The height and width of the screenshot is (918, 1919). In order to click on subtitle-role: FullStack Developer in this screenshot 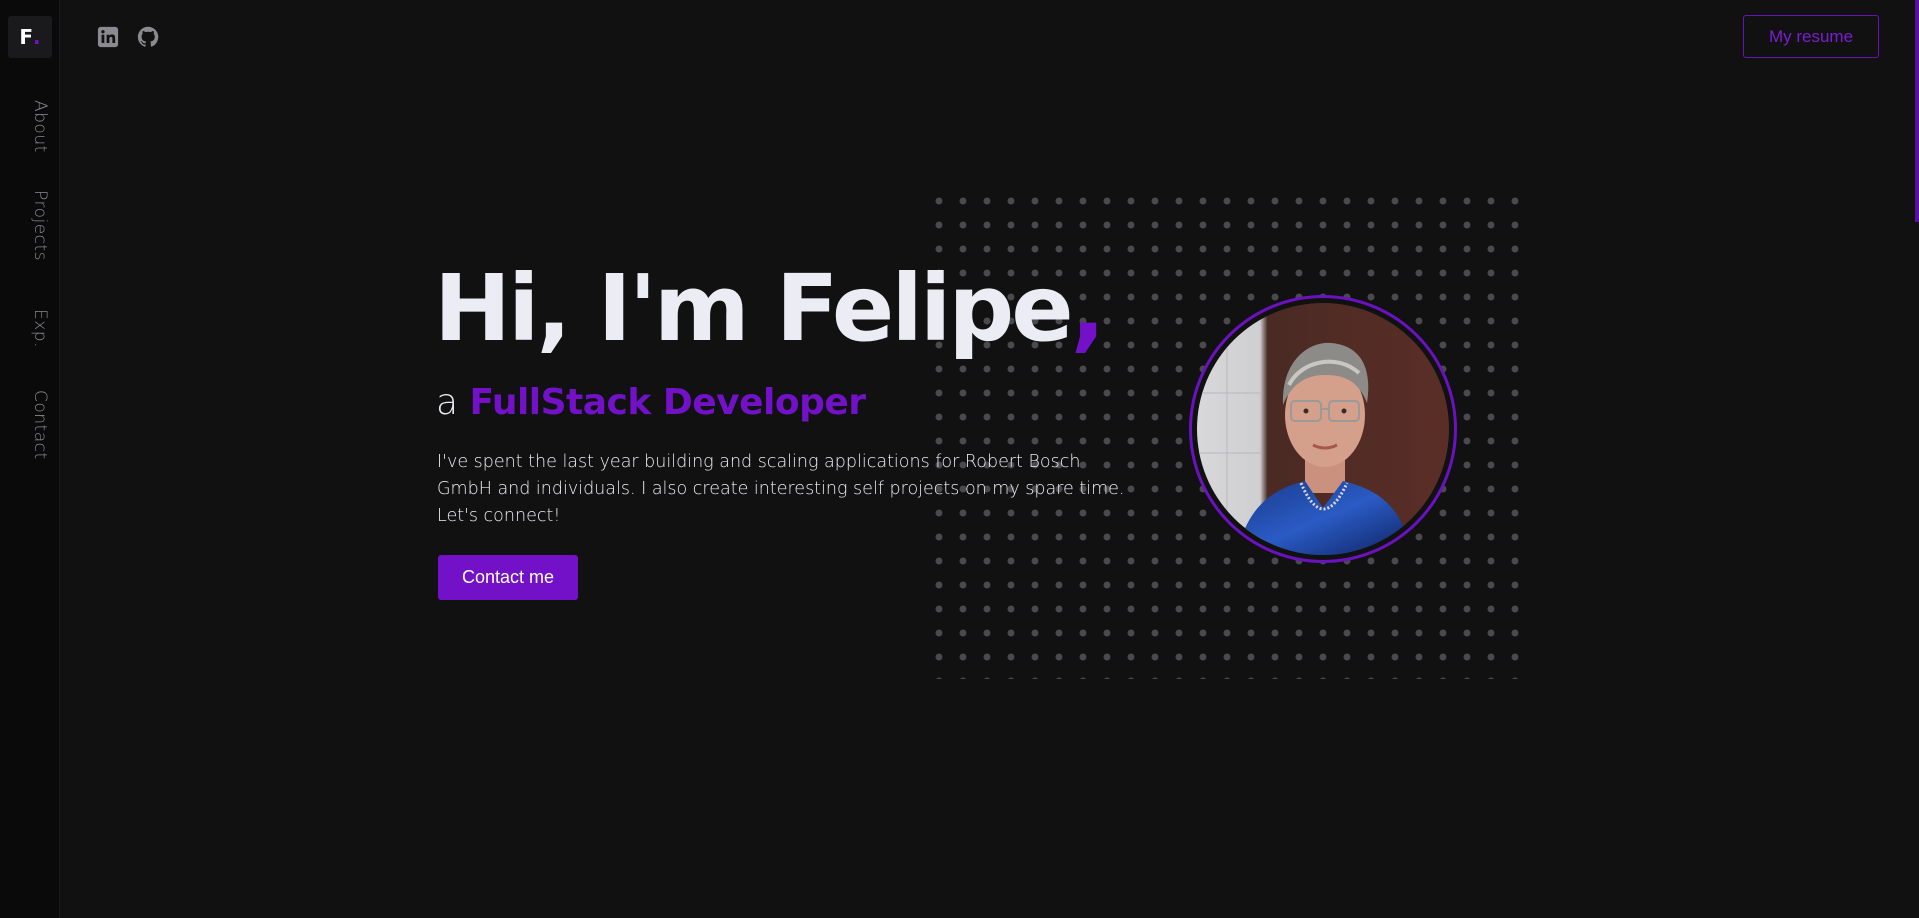, I will do `click(668, 402)`.